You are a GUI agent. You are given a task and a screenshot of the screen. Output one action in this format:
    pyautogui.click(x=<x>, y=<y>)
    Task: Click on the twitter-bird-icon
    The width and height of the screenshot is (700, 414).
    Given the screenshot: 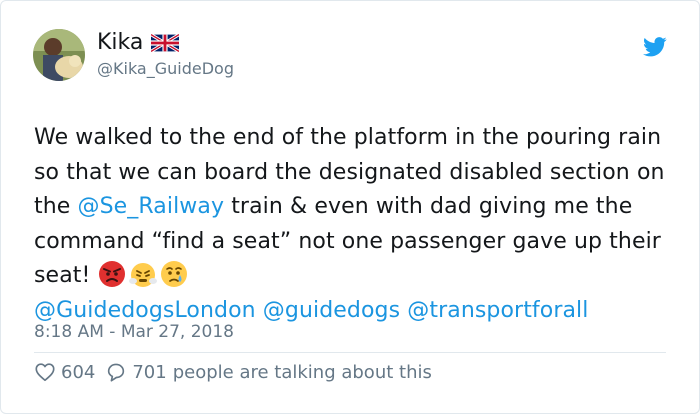 What is the action you would take?
    pyautogui.click(x=655, y=47)
    